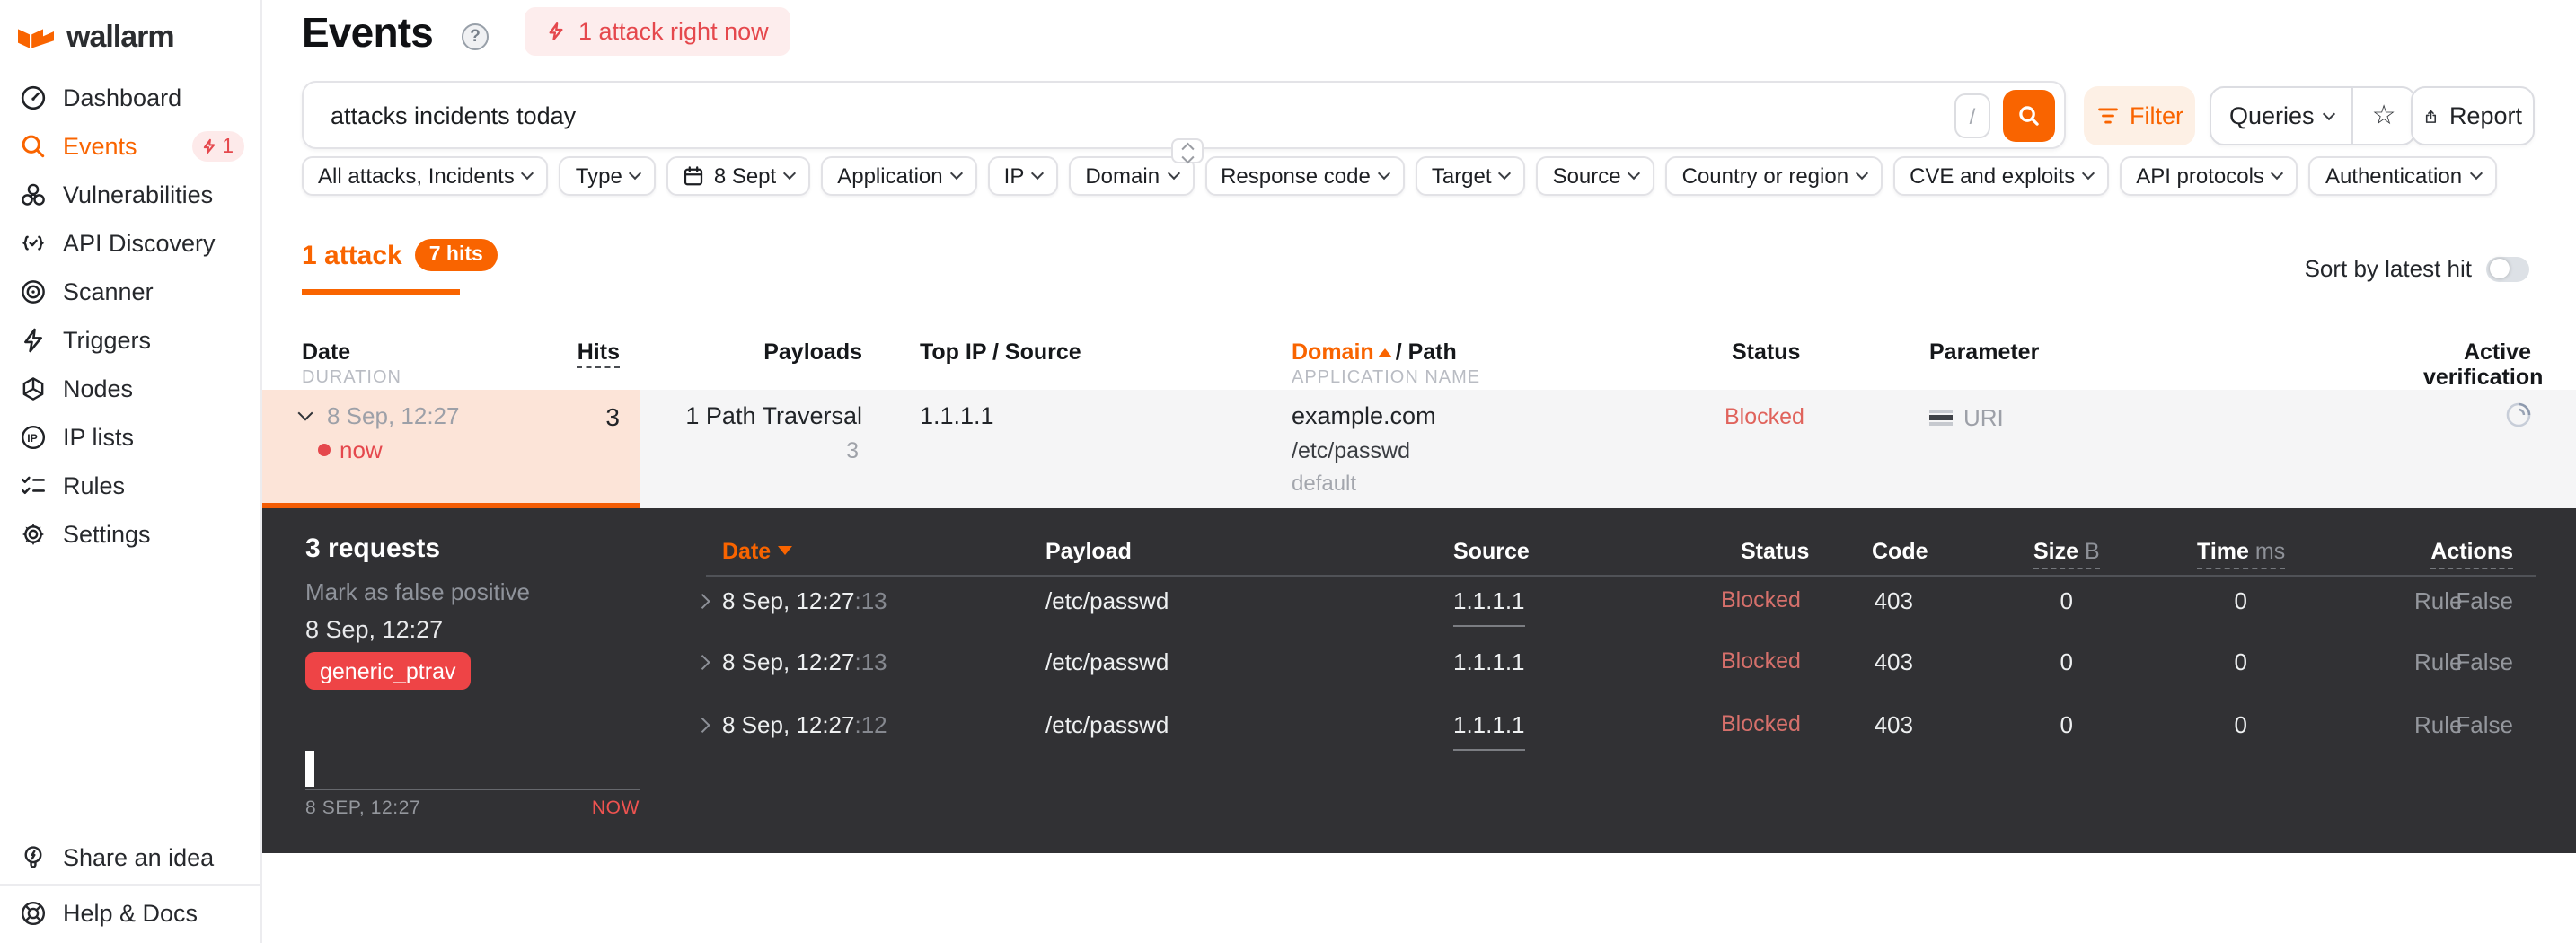 The height and width of the screenshot is (943, 2576). I want to click on filter-chip-ip: IP, so click(1023, 176).